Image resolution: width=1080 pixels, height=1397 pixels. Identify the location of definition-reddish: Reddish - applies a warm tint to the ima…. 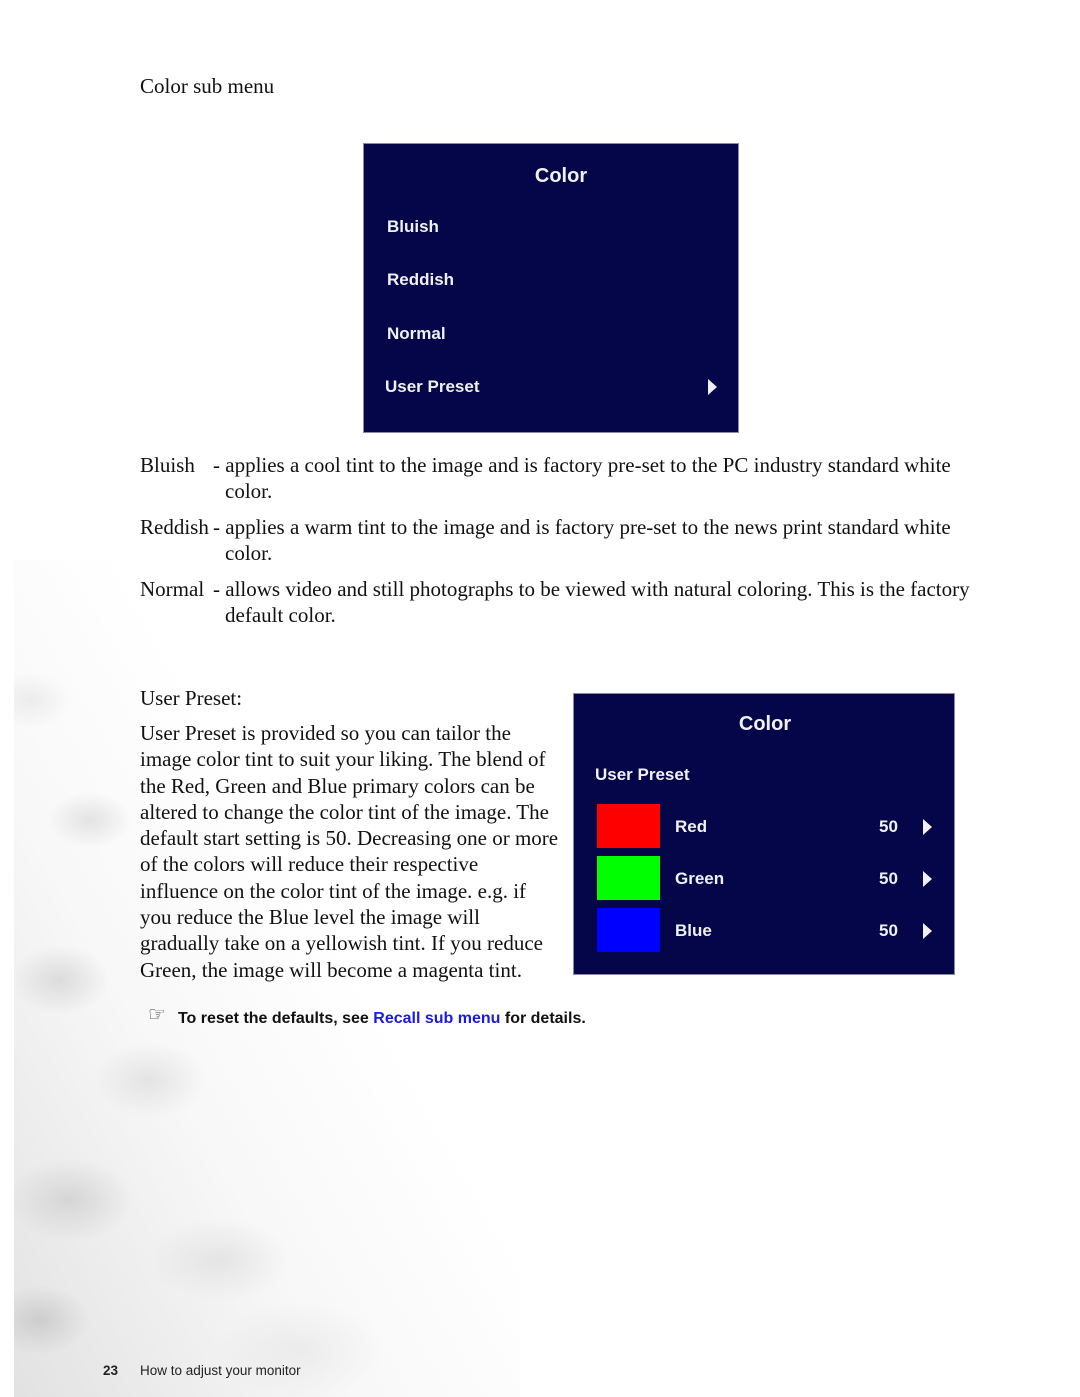
(555, 540).